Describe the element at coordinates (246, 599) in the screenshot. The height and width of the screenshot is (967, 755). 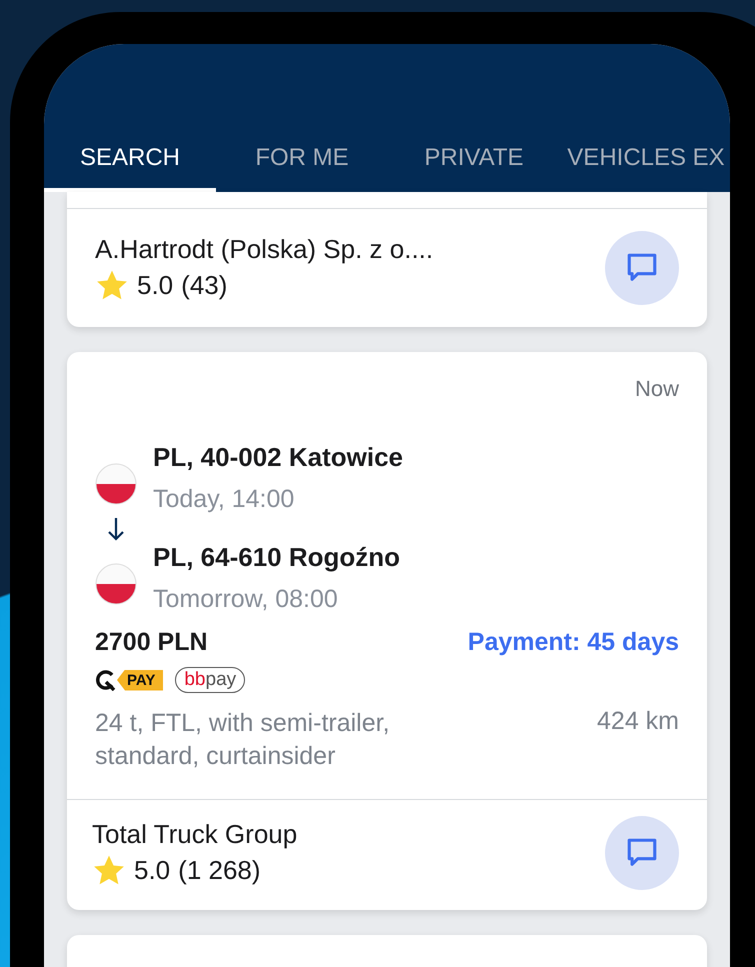
I see `date-time: Tomorrow, 08:00` at that location.